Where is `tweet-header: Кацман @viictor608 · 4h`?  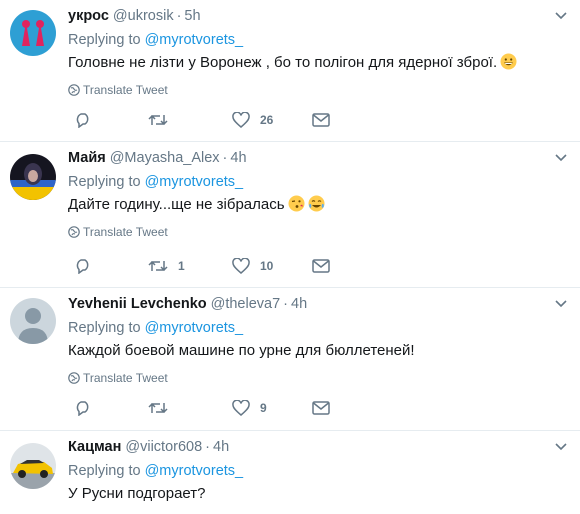 tweet-header: Кацман @viictor608 · 4h is located at coordinates (148, 447).